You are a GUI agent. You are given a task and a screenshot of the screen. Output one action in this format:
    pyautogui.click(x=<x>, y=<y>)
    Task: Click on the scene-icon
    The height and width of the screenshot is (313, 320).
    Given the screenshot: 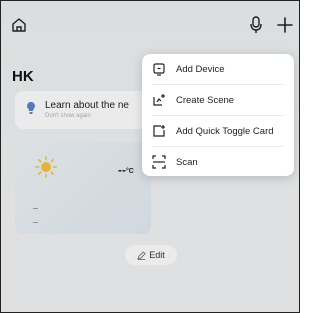 What is the action you would take?
    pyautogui.click(x=159, y=100)
    